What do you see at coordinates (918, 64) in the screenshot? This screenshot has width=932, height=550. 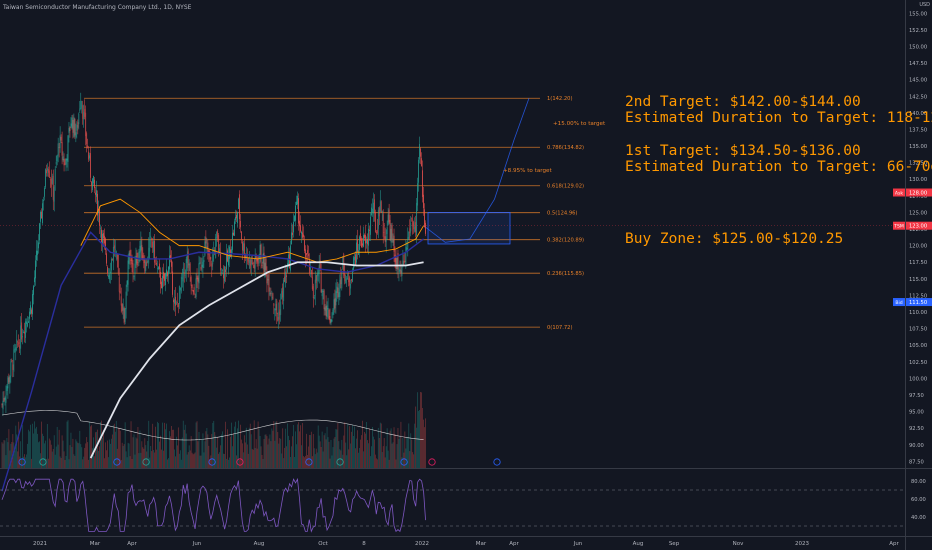 I see `y-tick-label: 147.50` at bounding box center [918, 64].